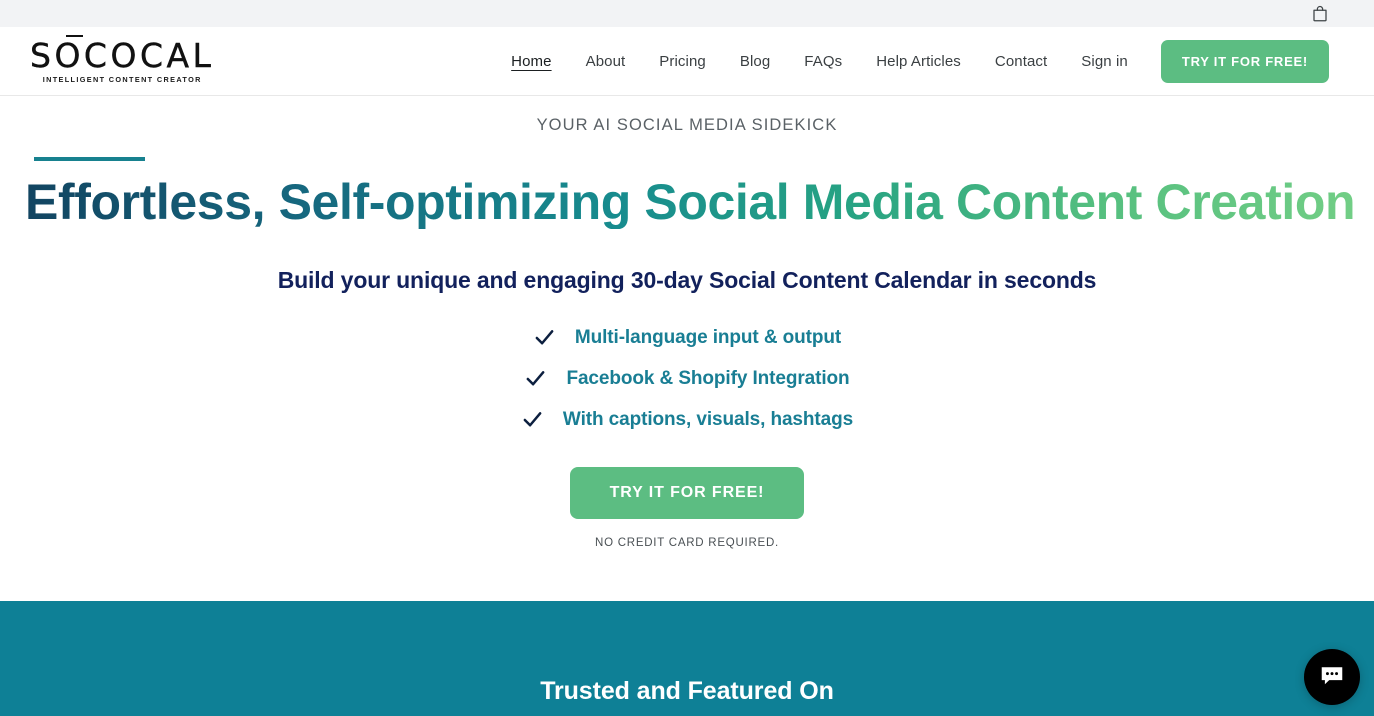  What do you see at coordinates (1320, 14) in the screenshot?
I see `shopping-bag-icon` at bounding box center [1320, 14].